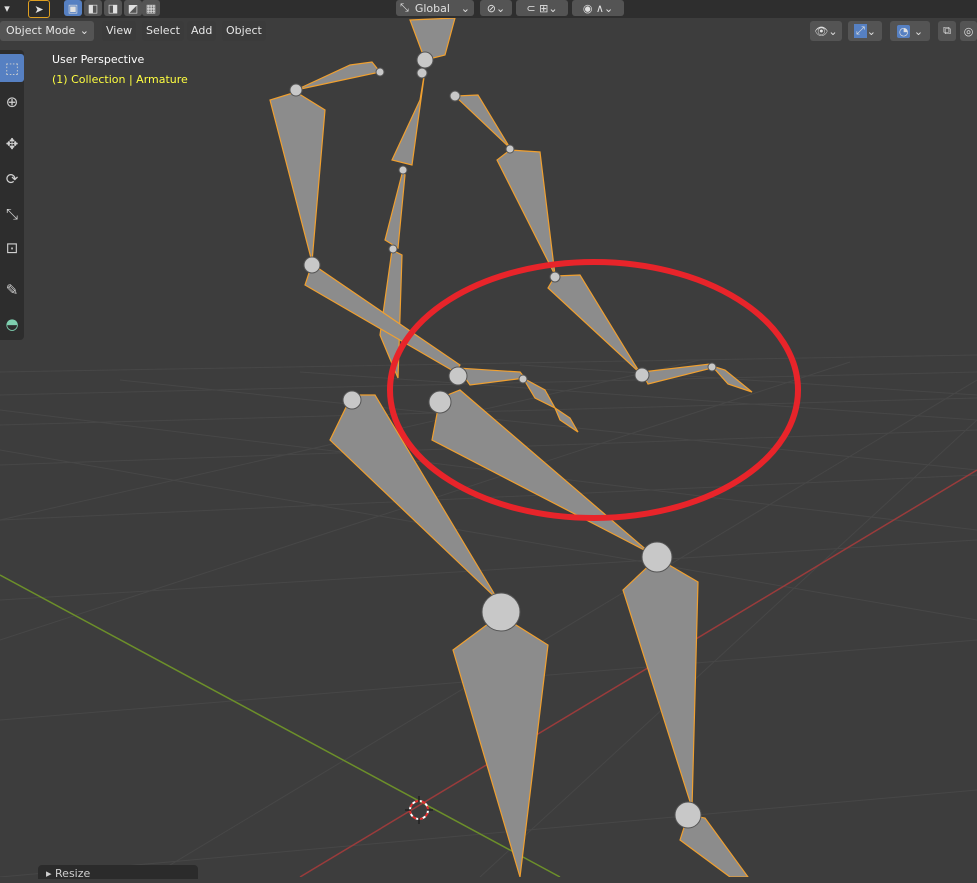 The height and width of the screenshot is (883, 977). I want to click on select-subtract-icon: ◨, so click(113, 8).